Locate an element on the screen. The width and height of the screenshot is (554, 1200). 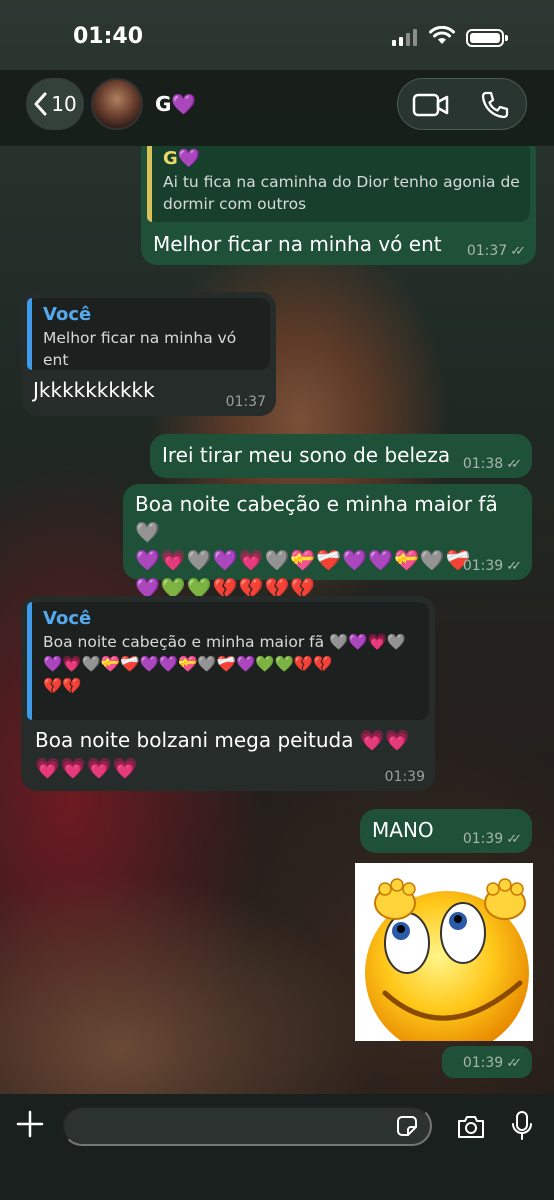
message-meta: 01:39 is located at coordinates (405, 777).